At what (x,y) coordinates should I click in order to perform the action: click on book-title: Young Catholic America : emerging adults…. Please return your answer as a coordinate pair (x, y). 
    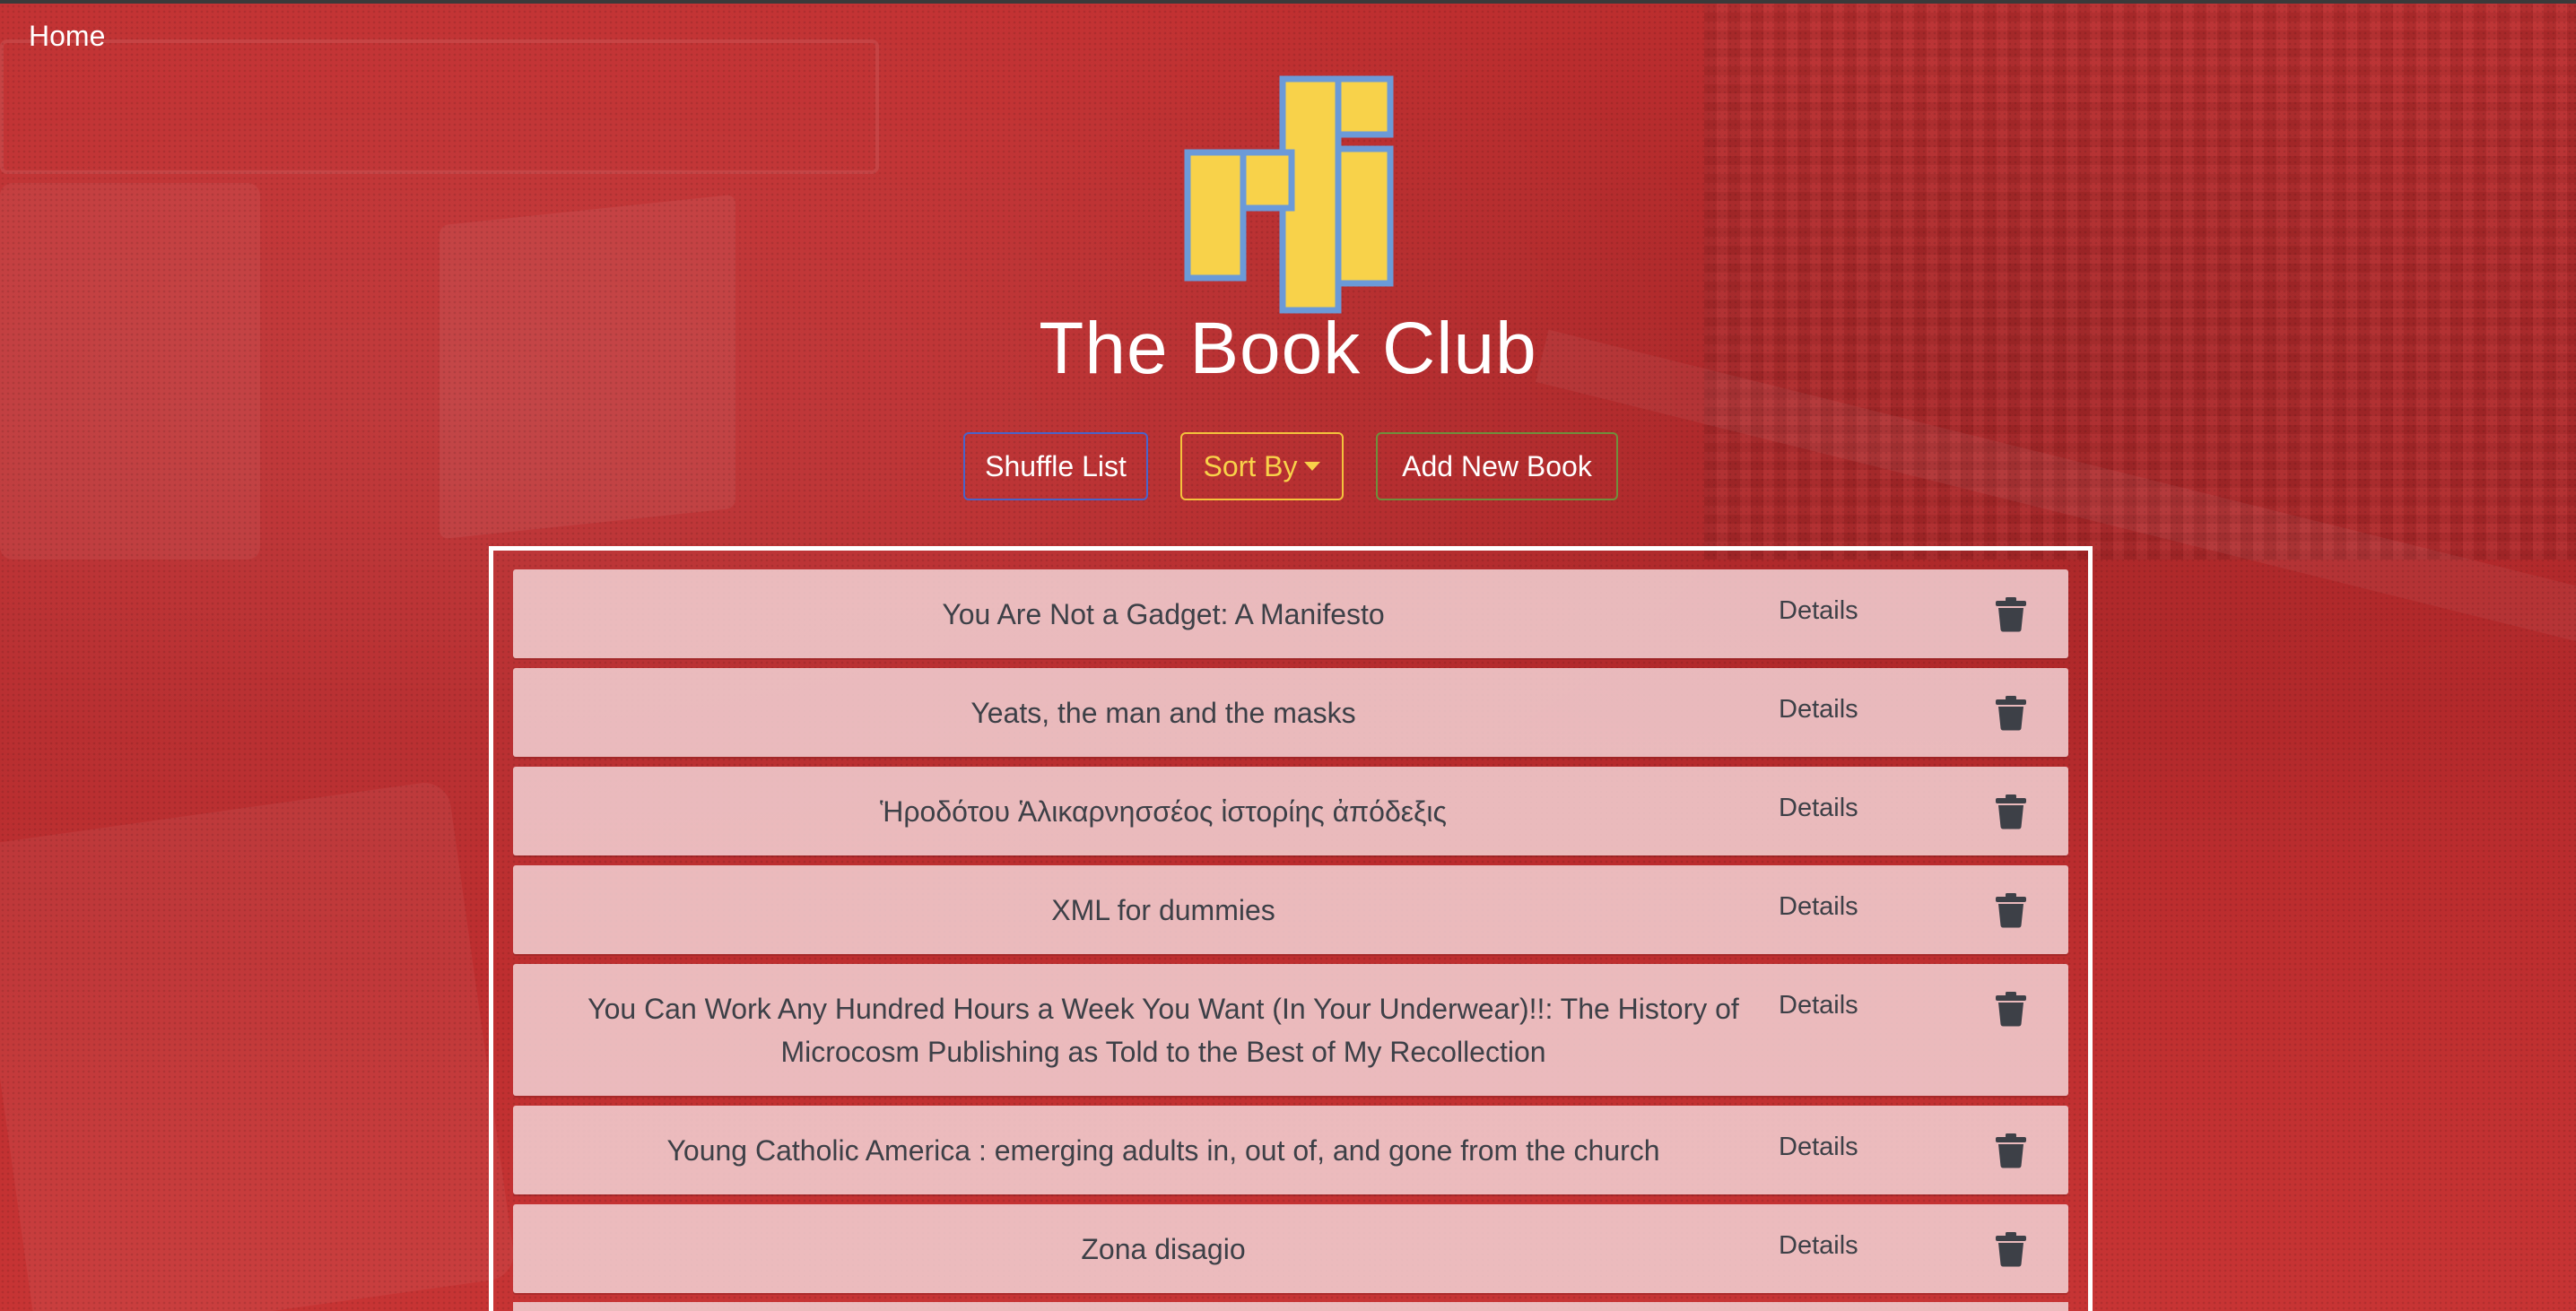
    Looking at the image, I should click on (1163, 1150).